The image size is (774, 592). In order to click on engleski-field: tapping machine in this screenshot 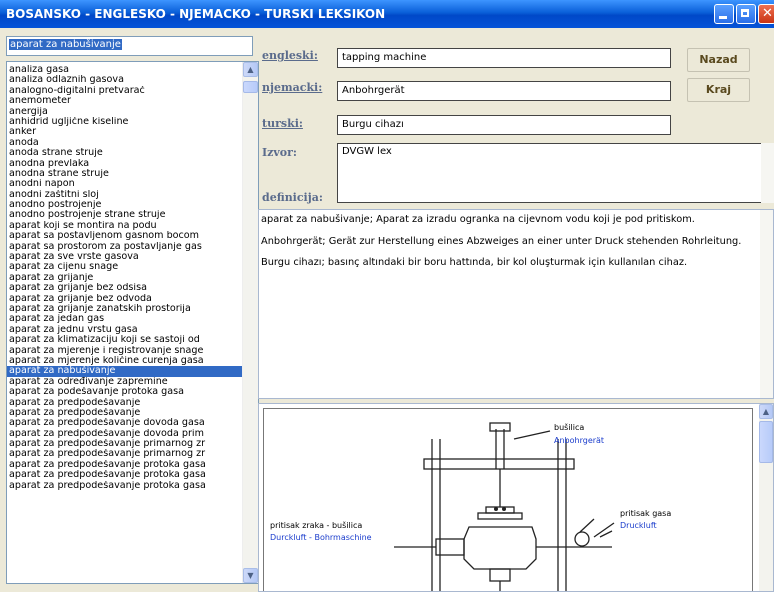, I will do `click(504, 58)`.